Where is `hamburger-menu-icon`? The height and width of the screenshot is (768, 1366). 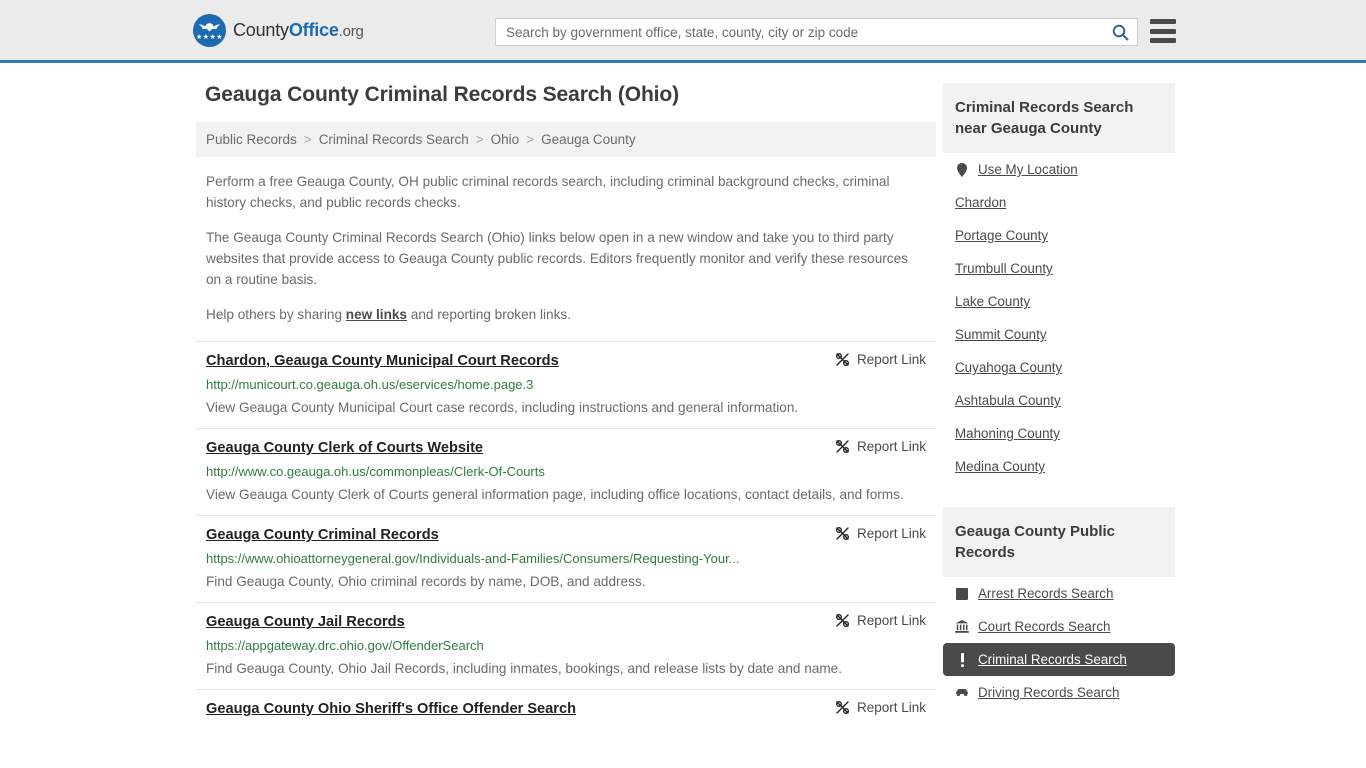
hamburger-menu-icon is located at coordinates (1163, 31).